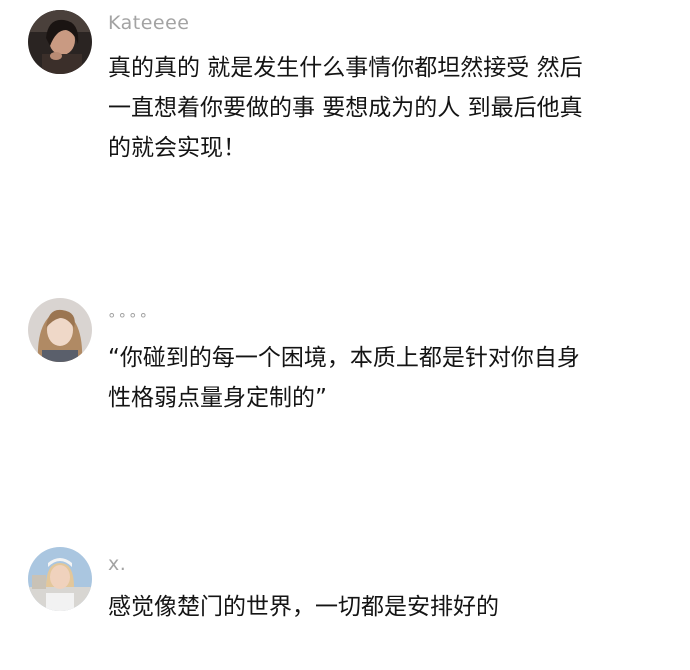  I want to click on username: °°°°, so click(129, 319).